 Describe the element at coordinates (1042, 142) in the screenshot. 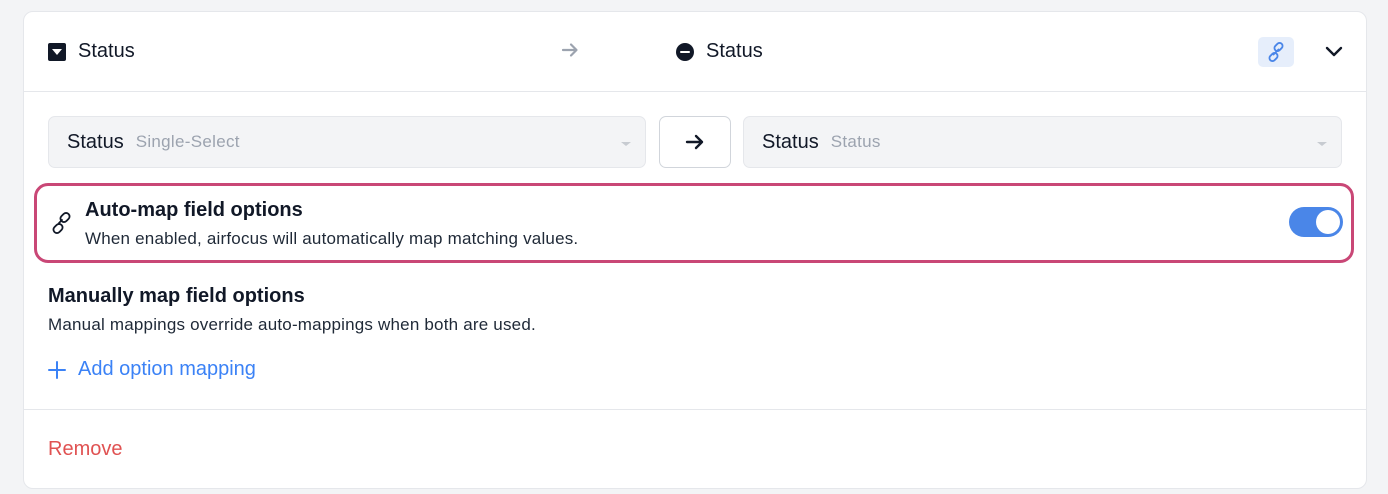

I see `target-field-select: Status Status` at that location.